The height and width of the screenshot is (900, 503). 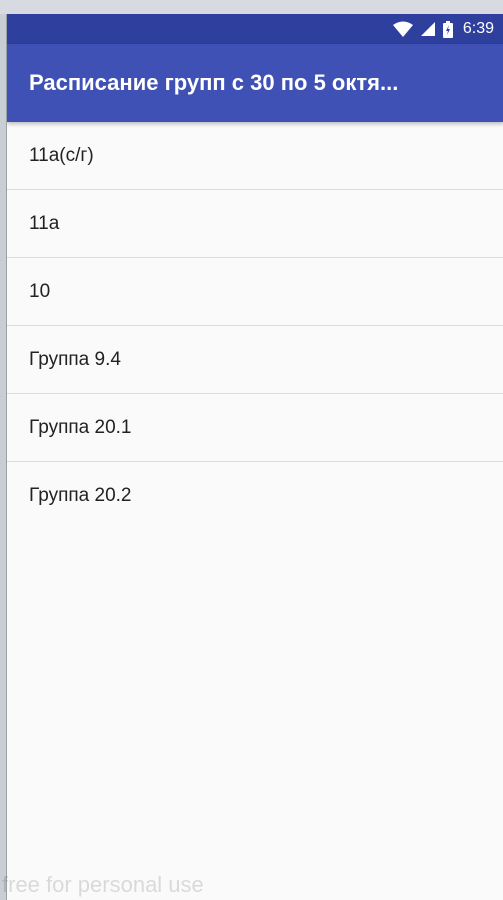 I want to click on list-item-label: 11а(с/г), so click(x=61, y=155).